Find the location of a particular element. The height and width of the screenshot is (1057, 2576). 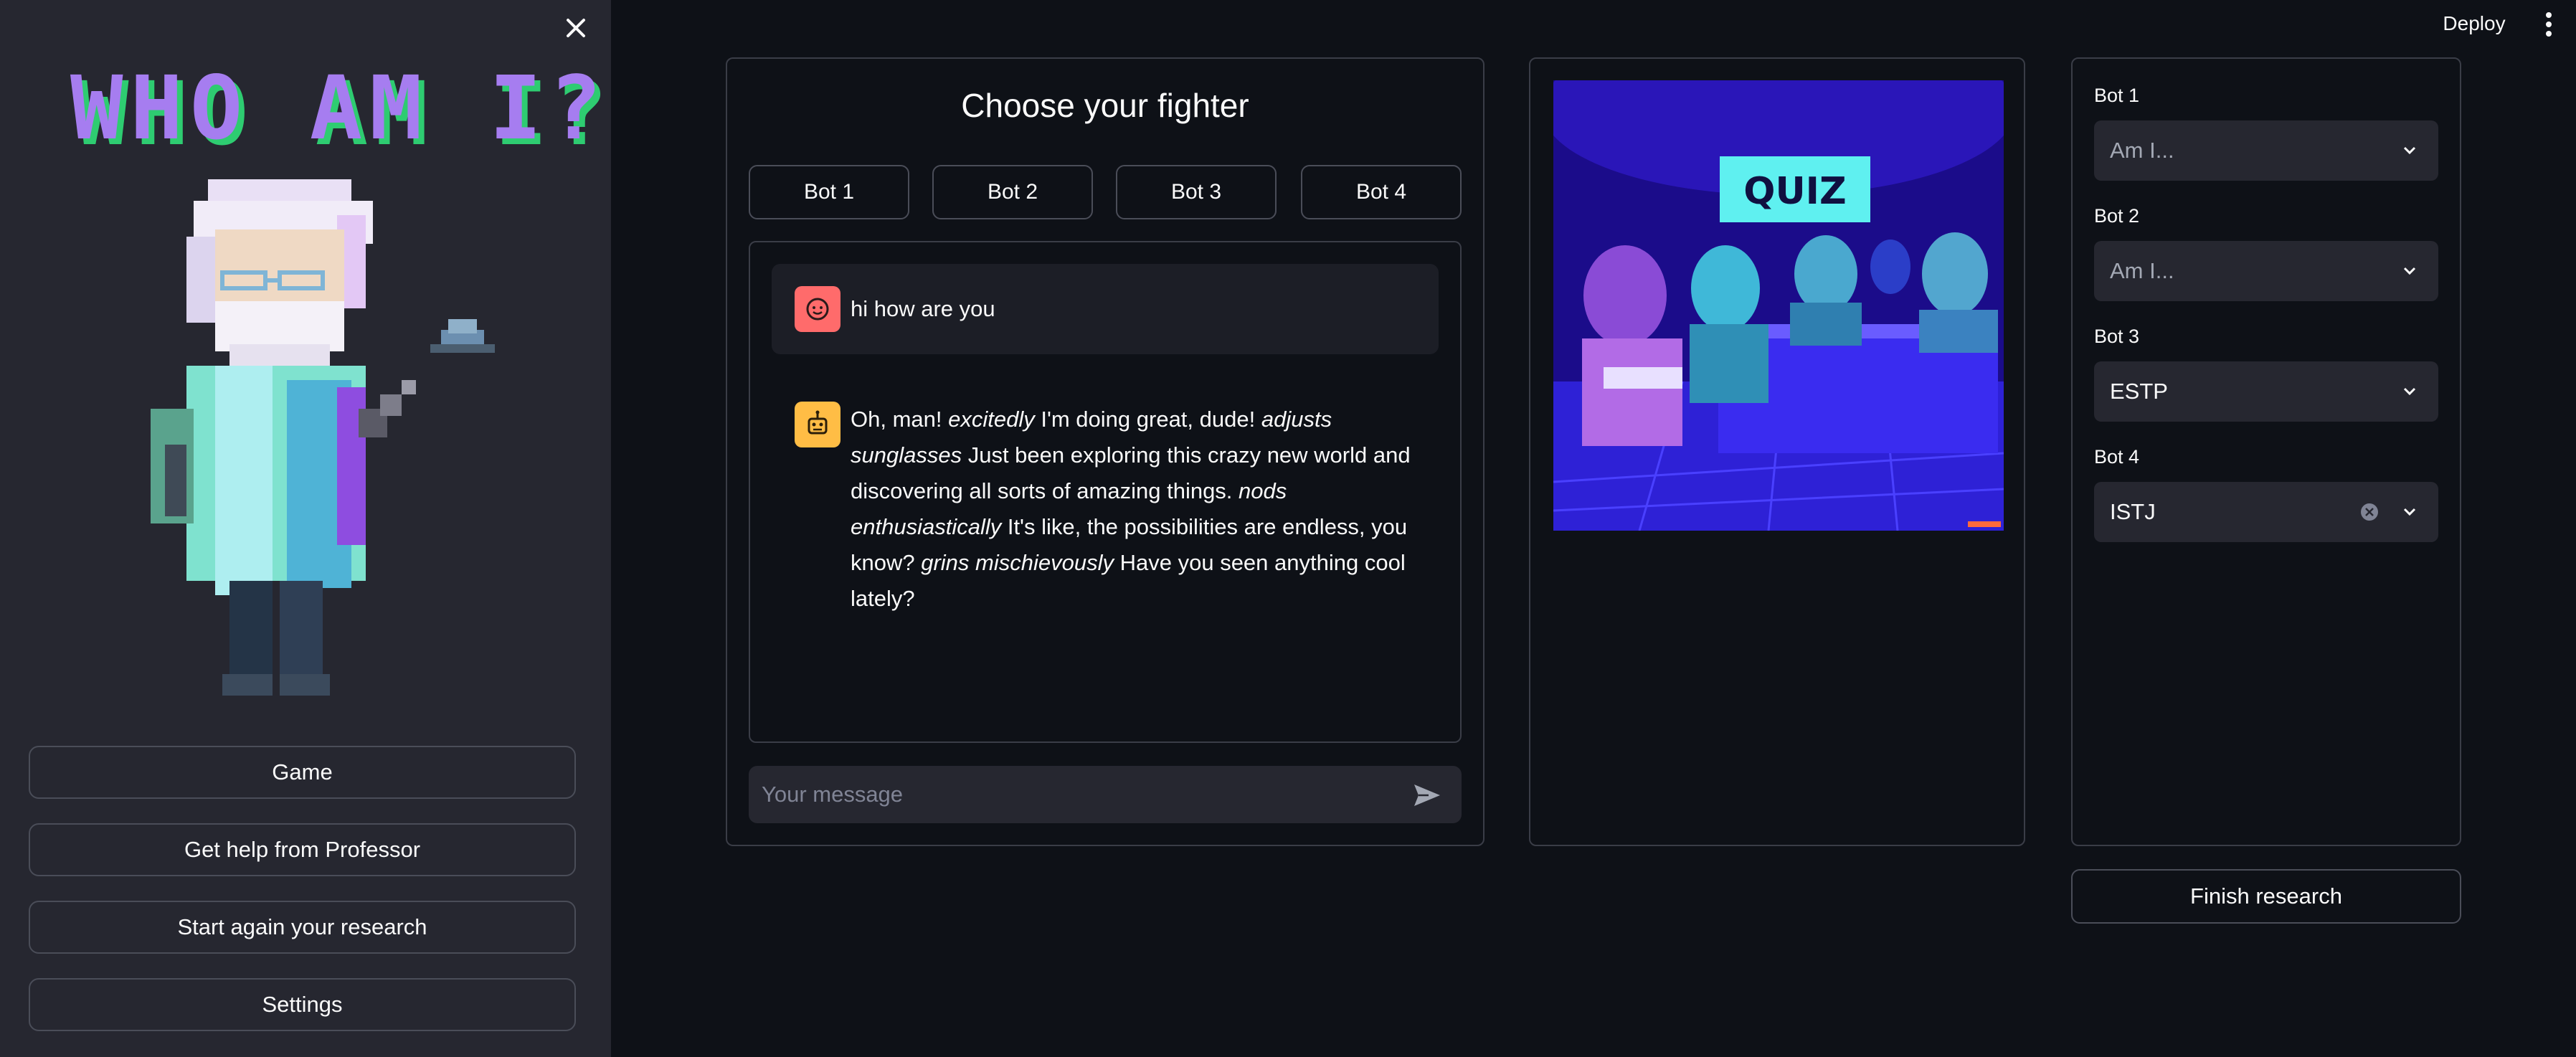

tab-bot-4: Bot 4 is located at coordinates (1381, 192).